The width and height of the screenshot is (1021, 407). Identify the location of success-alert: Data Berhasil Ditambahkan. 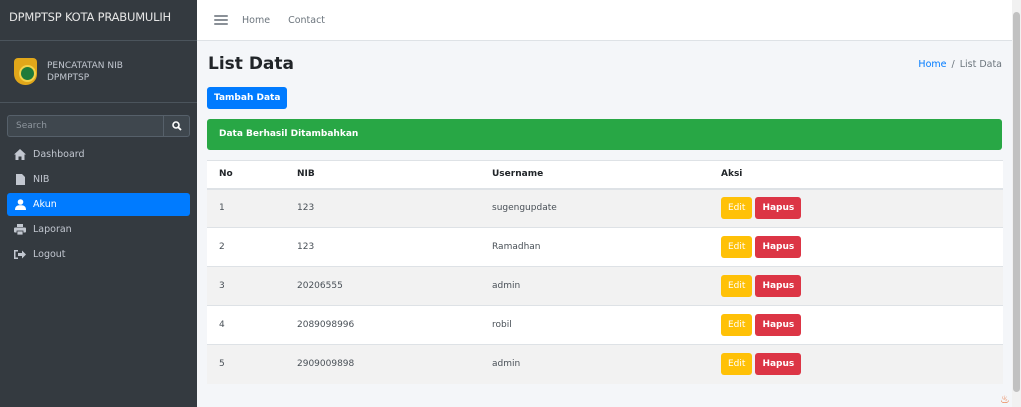
(604, 134).